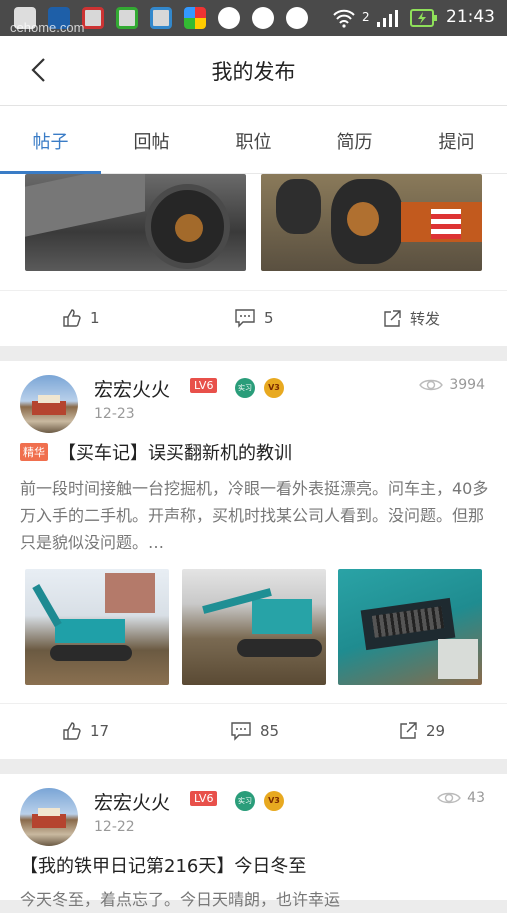  I want to click on comment-button: 5, so click(254, 318).